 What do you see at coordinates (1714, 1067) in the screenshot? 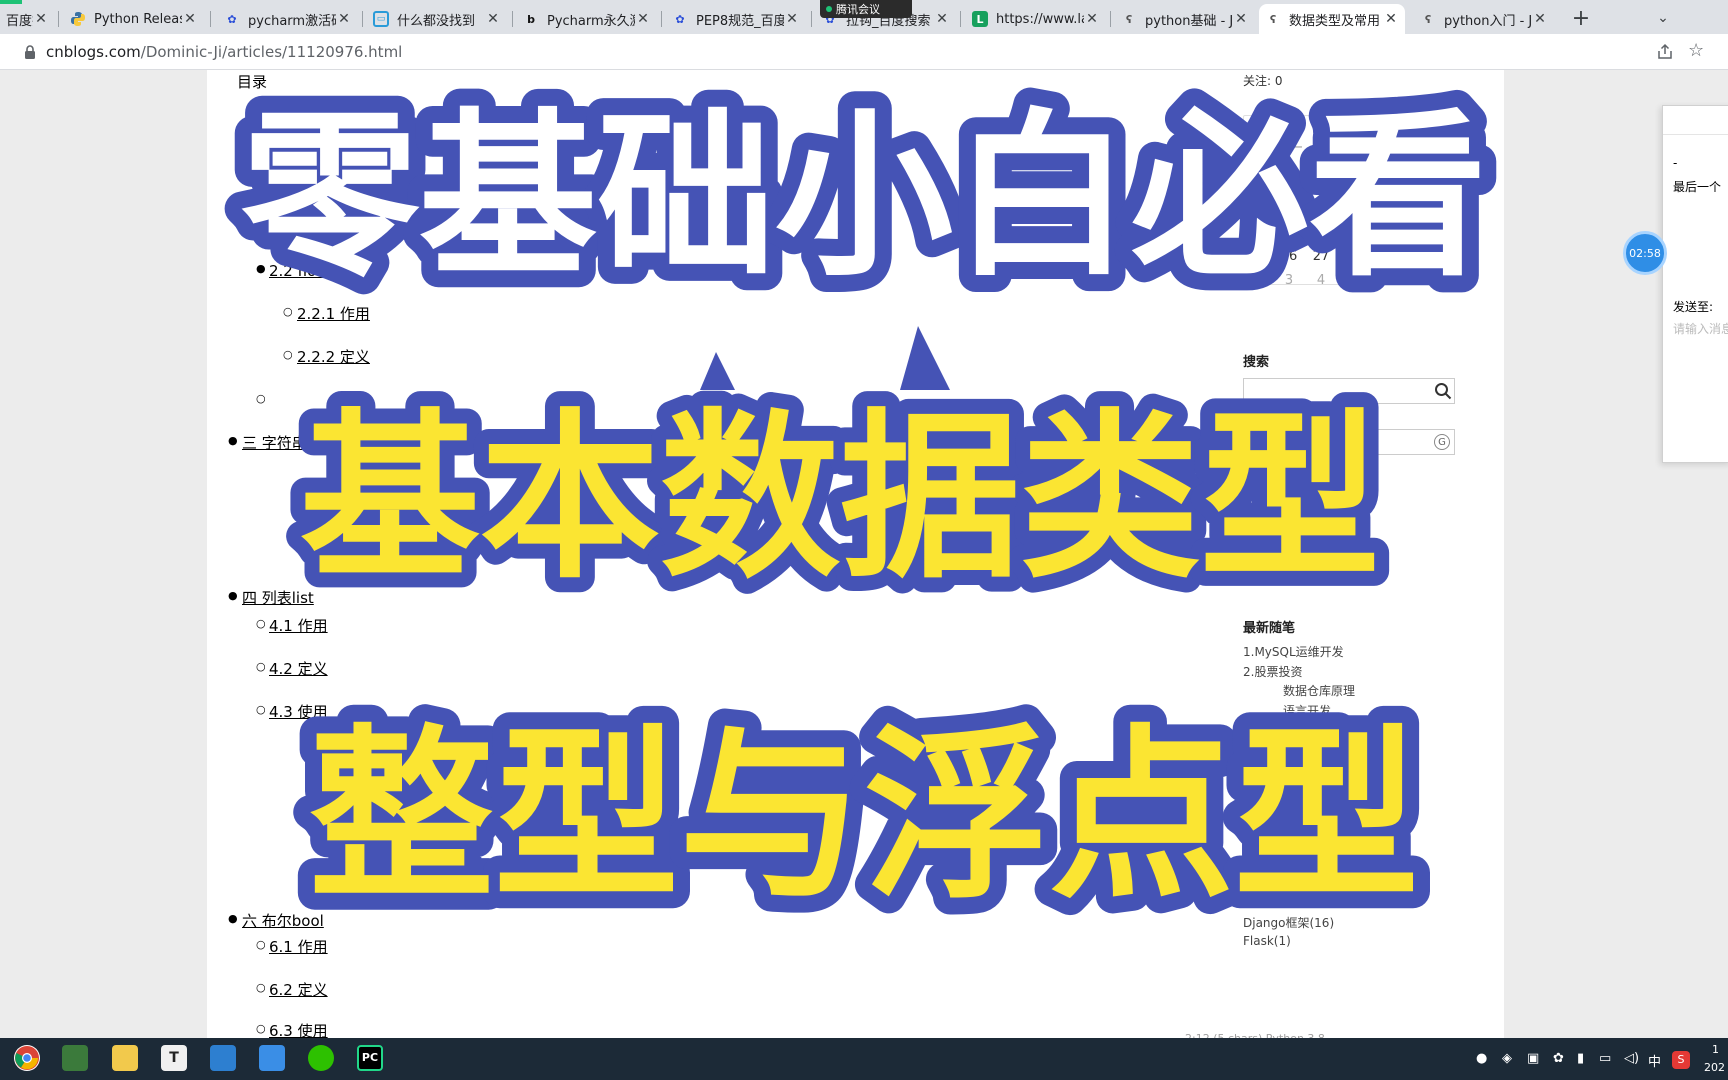
I see `clock-date: 202` at bounding box center [1714, 1067].